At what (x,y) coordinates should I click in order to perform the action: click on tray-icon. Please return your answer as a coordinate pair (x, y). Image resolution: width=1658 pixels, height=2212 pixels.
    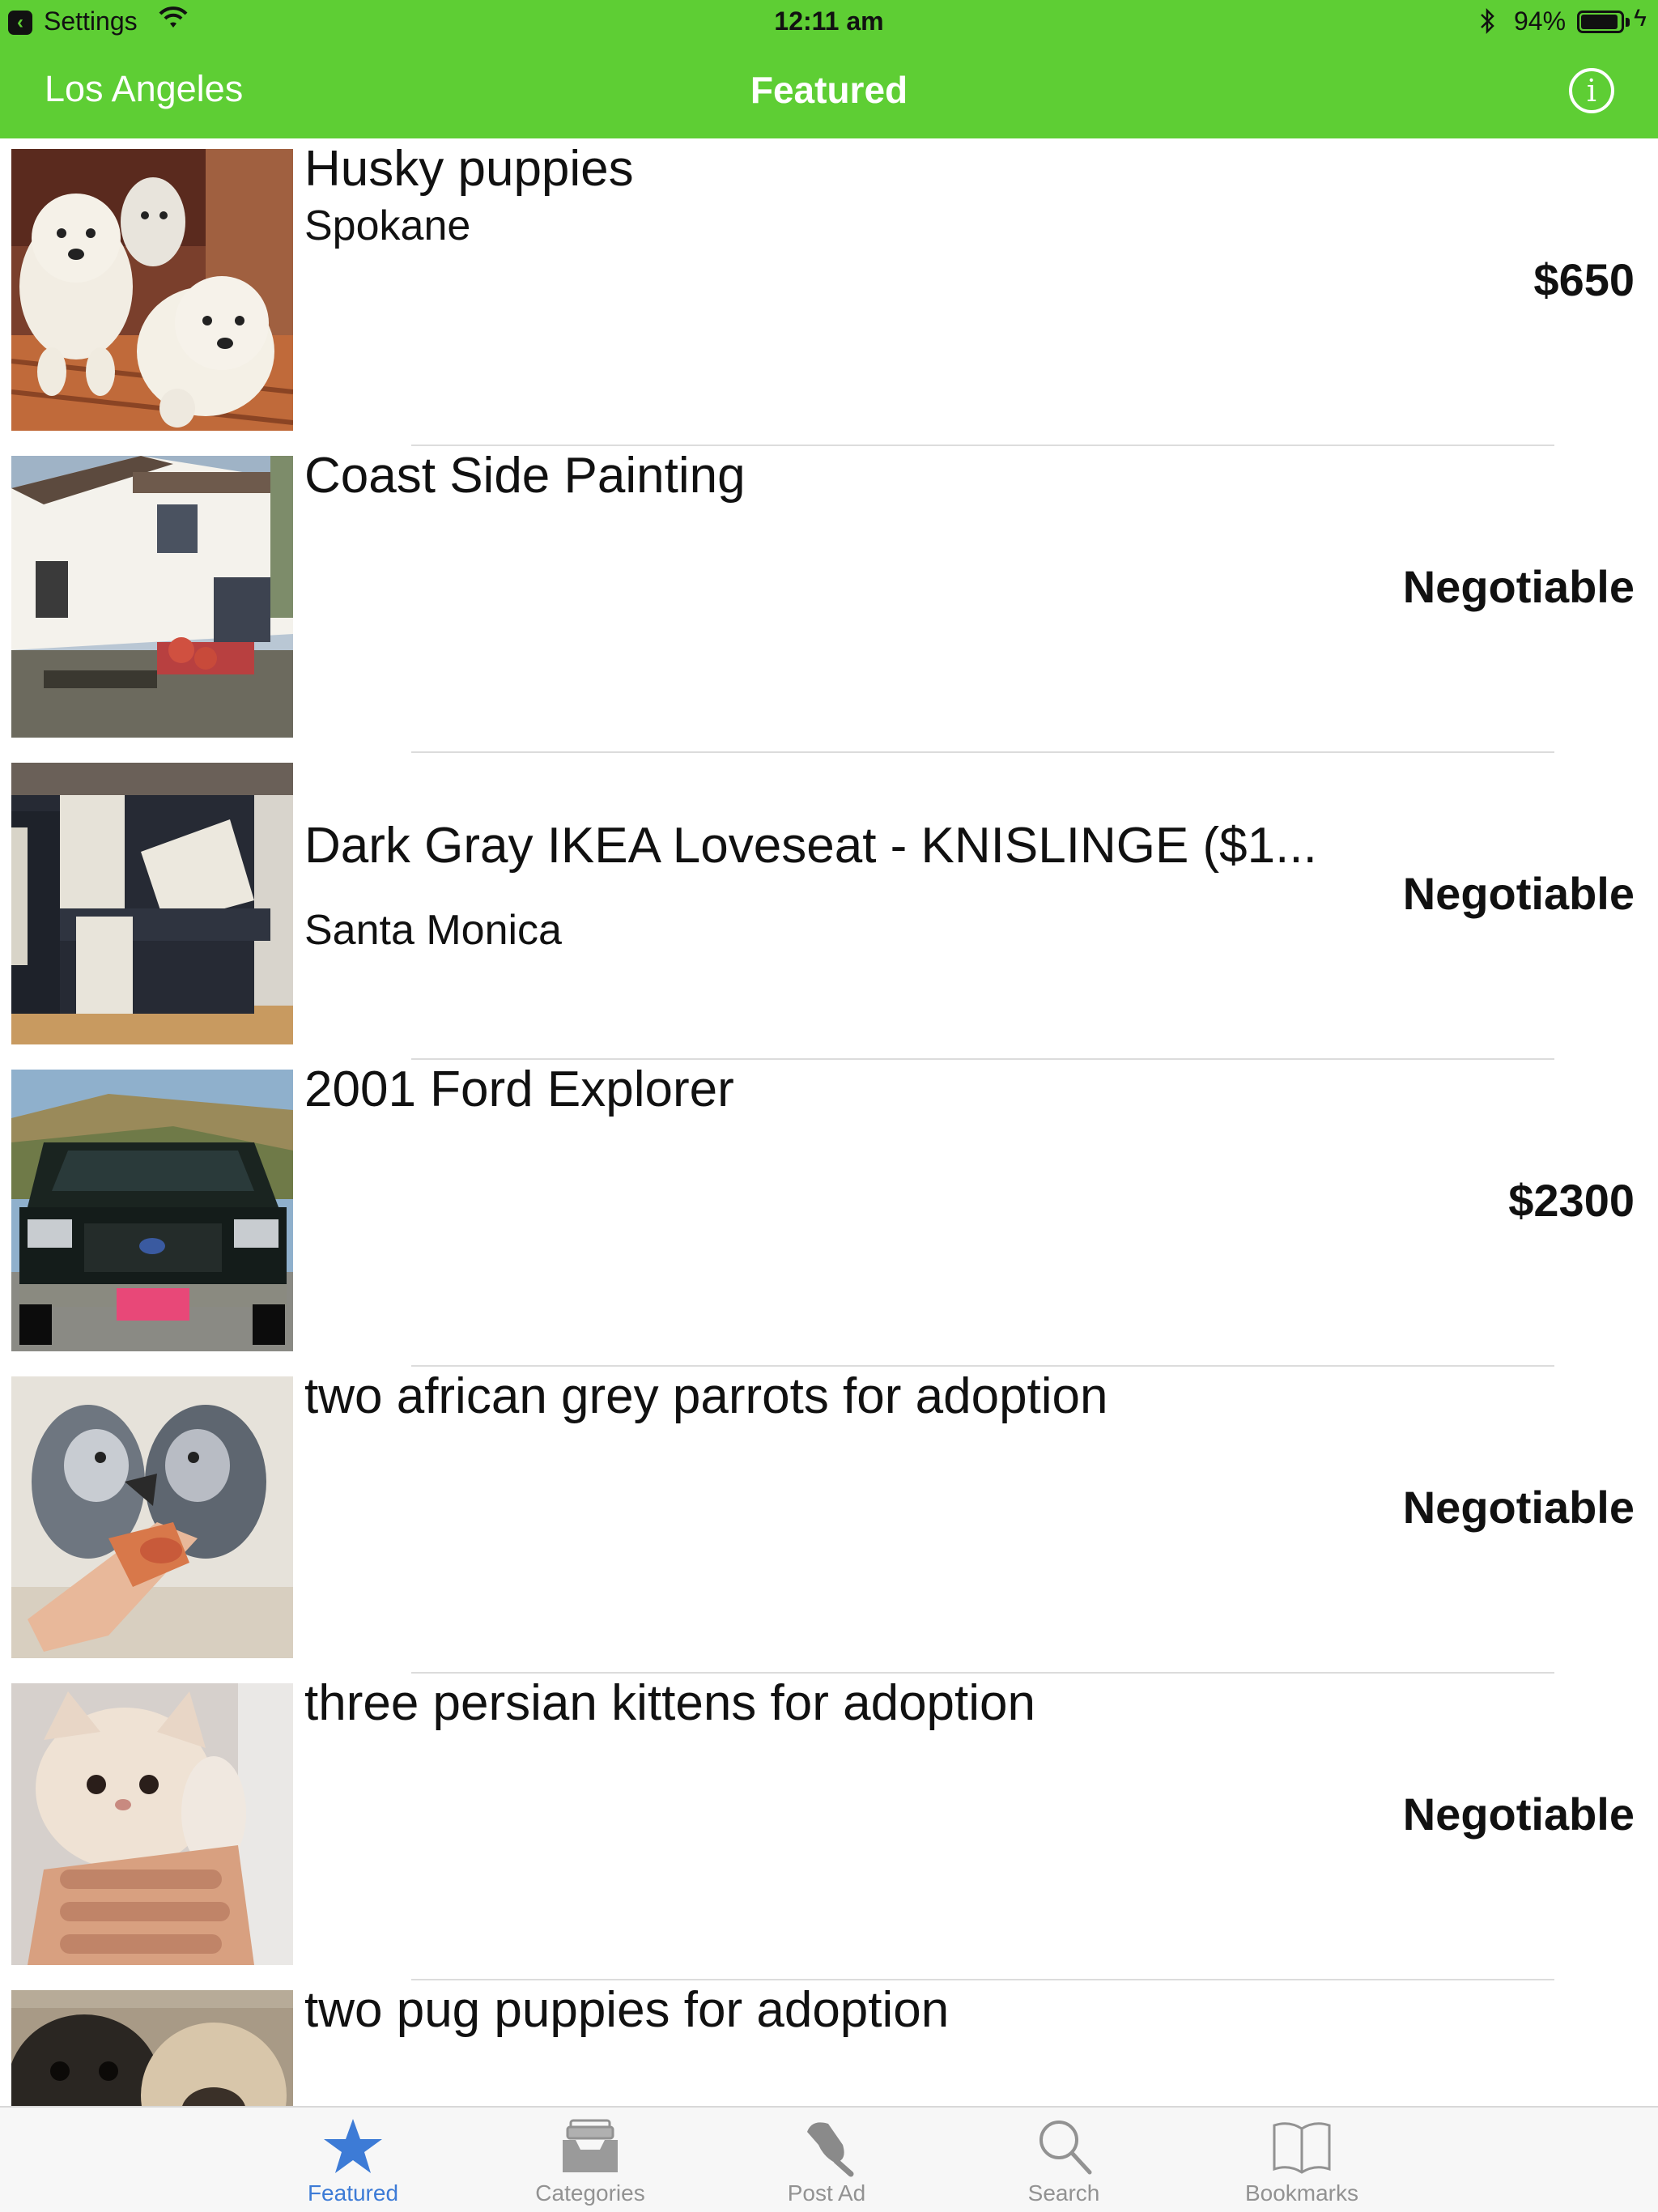
    Looking at the image, I should click on (590, 2146).